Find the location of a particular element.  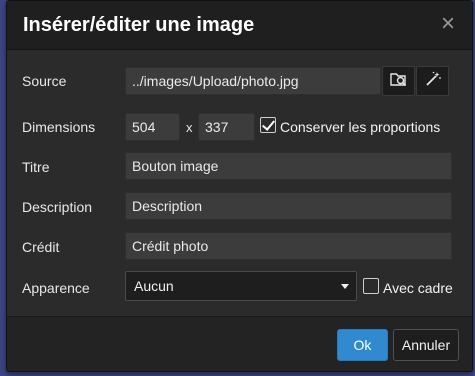

dimensions-label: Dimensions is located at coordinates (59, 127).